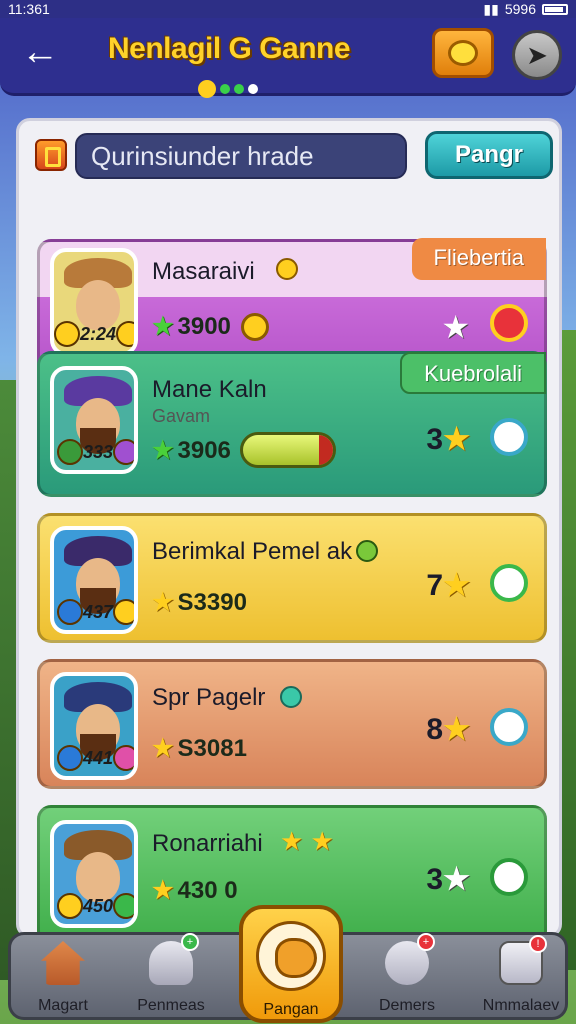 This screenshot has height=1024, width=576. What do you see at coordinates (521, 1005) in the screenshot?
I see `nav-label: Nmmalaev` at bounding box center [521, 1005].